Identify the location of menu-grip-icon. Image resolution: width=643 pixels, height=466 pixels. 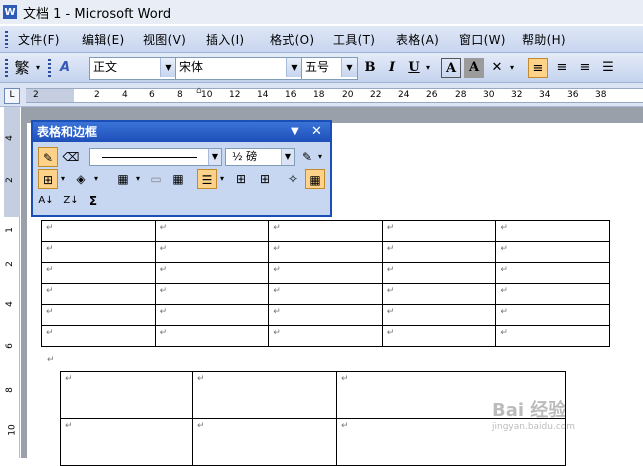
(6, 39).